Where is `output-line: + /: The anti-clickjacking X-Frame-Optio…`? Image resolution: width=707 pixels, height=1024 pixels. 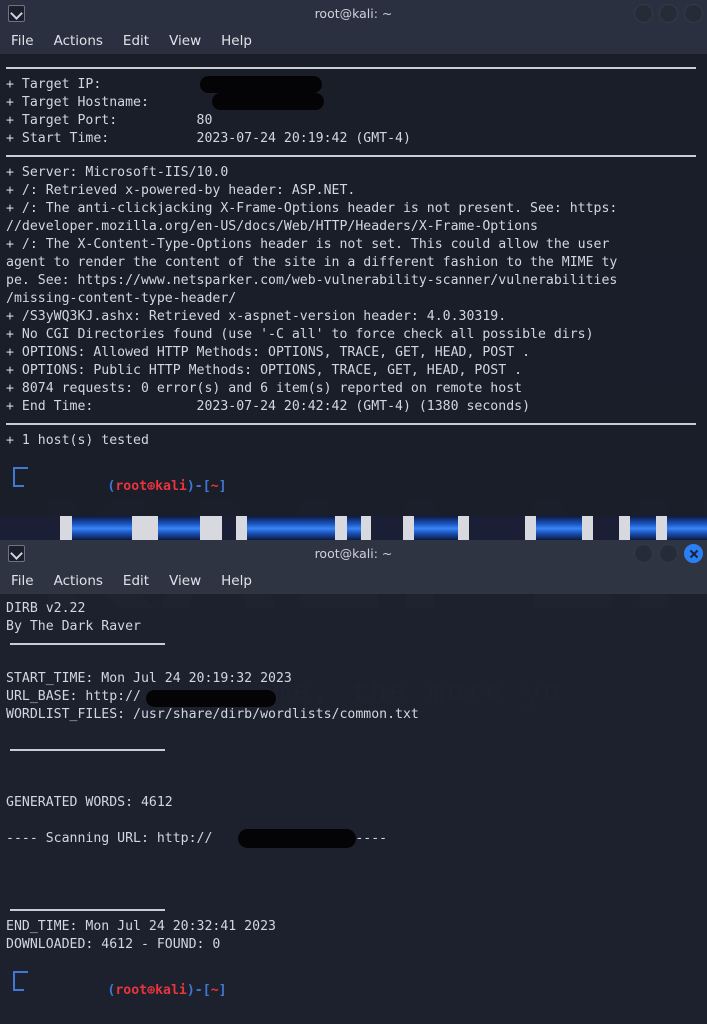
output-line: + /: The anti-clickjacking X-Frame-Optio… is located at coordinates (312, 208).